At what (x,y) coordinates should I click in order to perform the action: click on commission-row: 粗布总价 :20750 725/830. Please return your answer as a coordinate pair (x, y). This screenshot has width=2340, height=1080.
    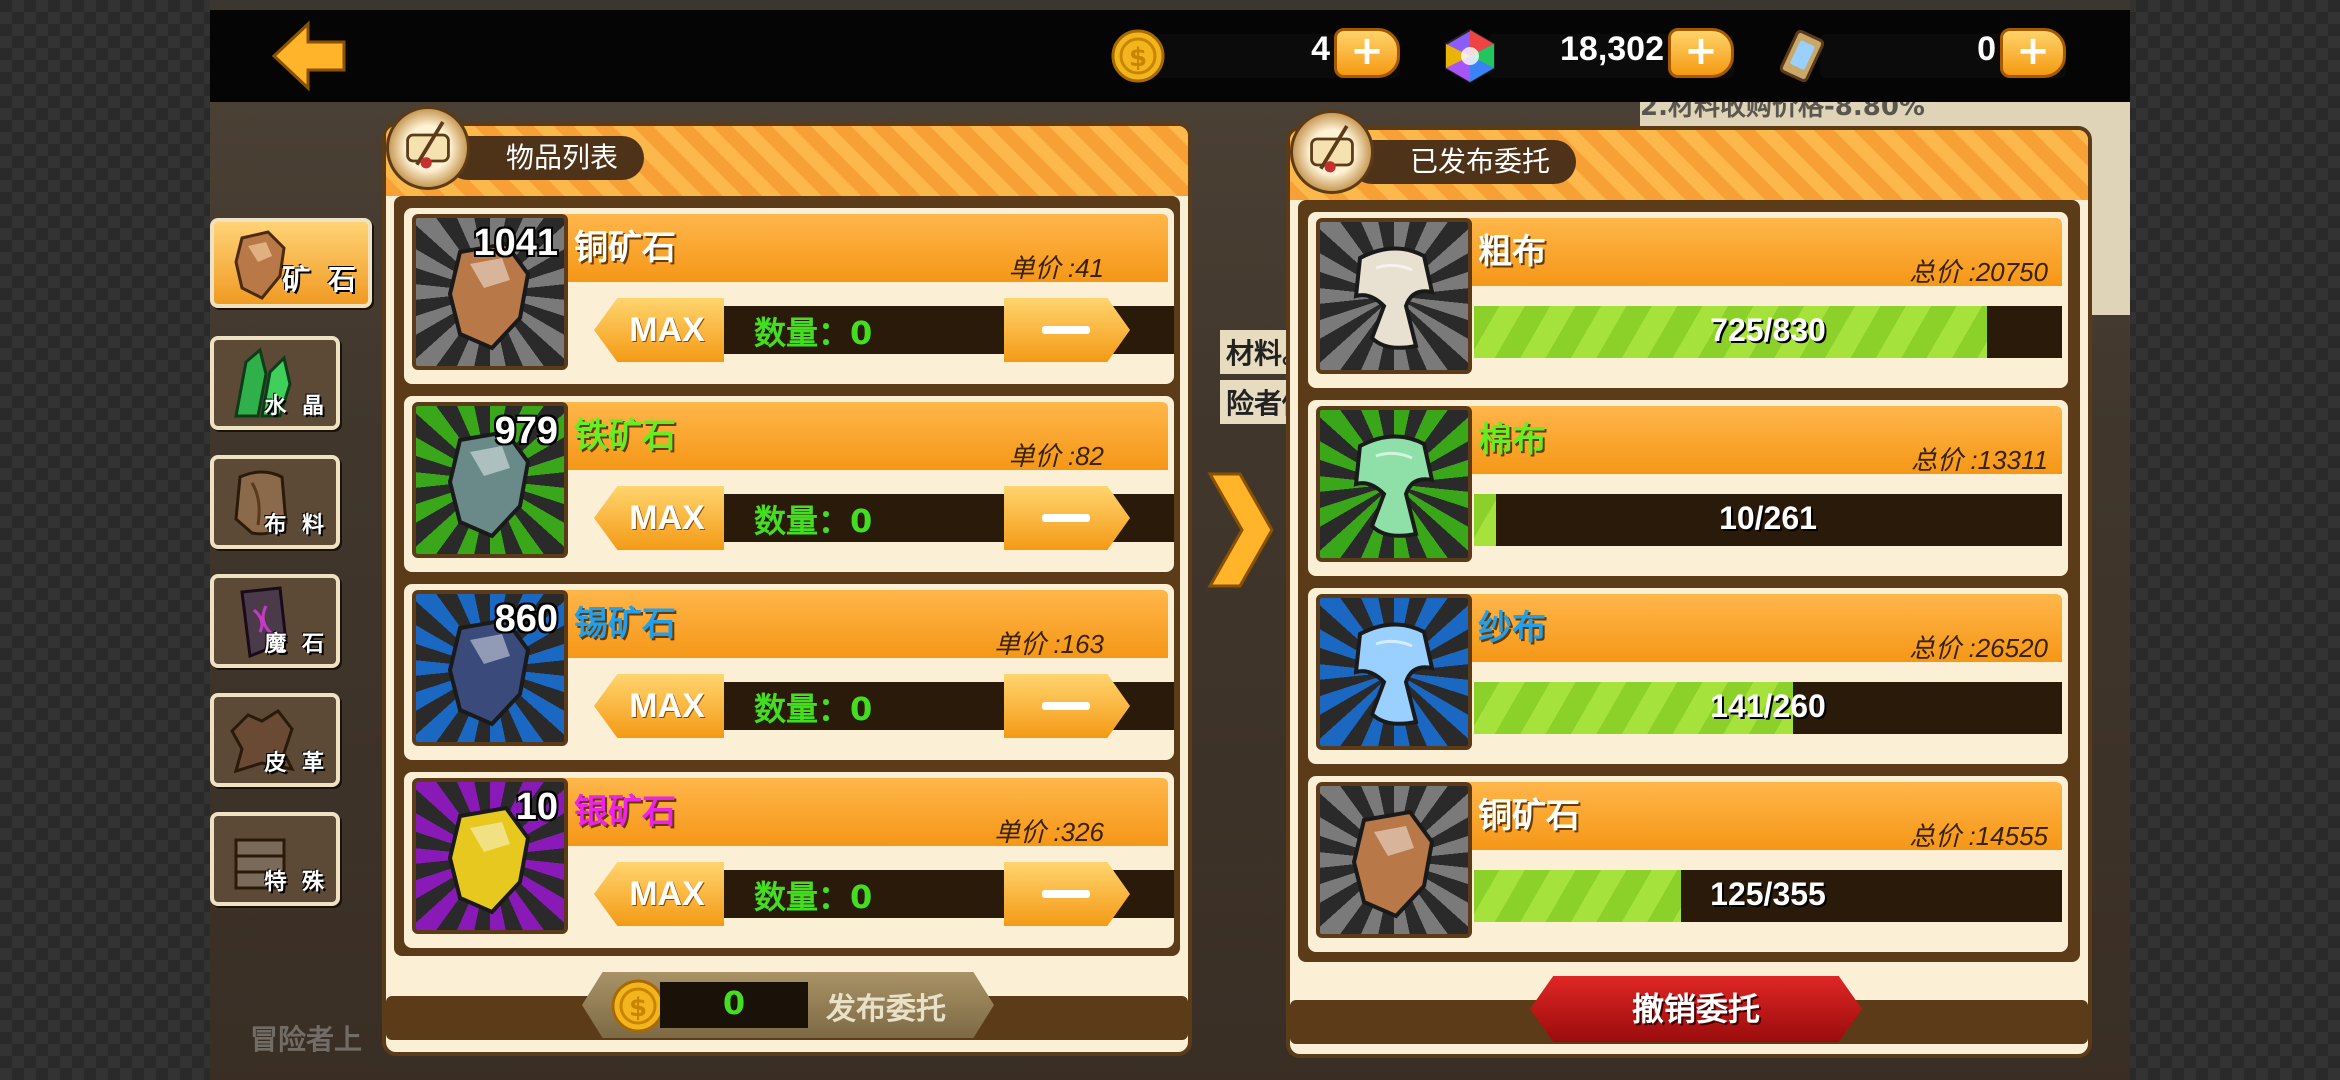
    Looking at the image, I should click on (1688, 300).